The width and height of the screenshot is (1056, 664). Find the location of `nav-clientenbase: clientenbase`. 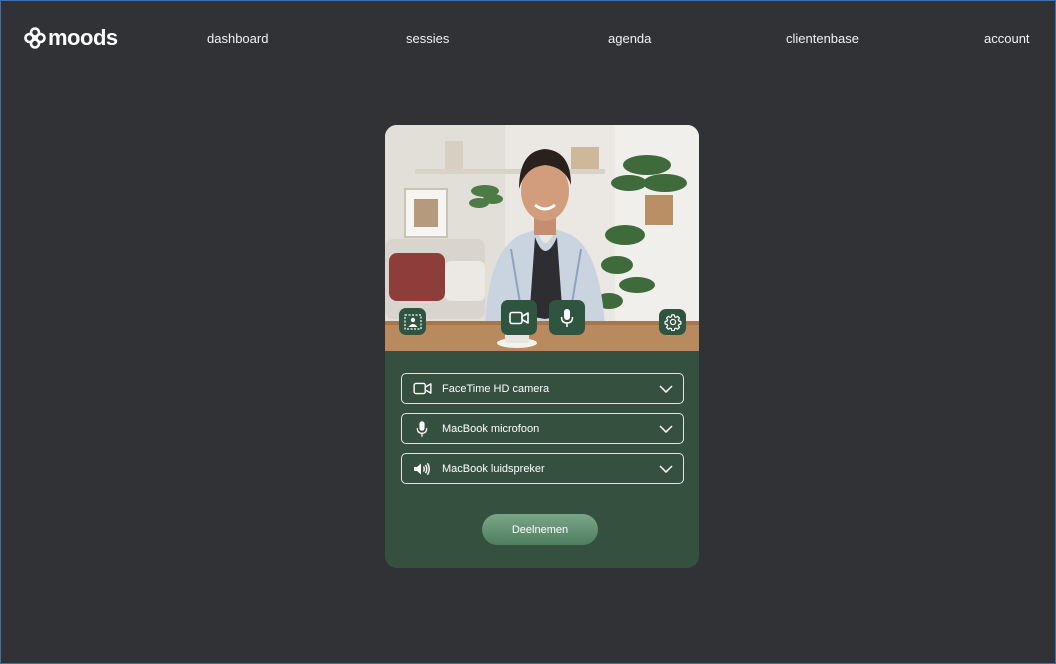

nav-clientenbase: clientenbase is located at coordinates (822, 38).